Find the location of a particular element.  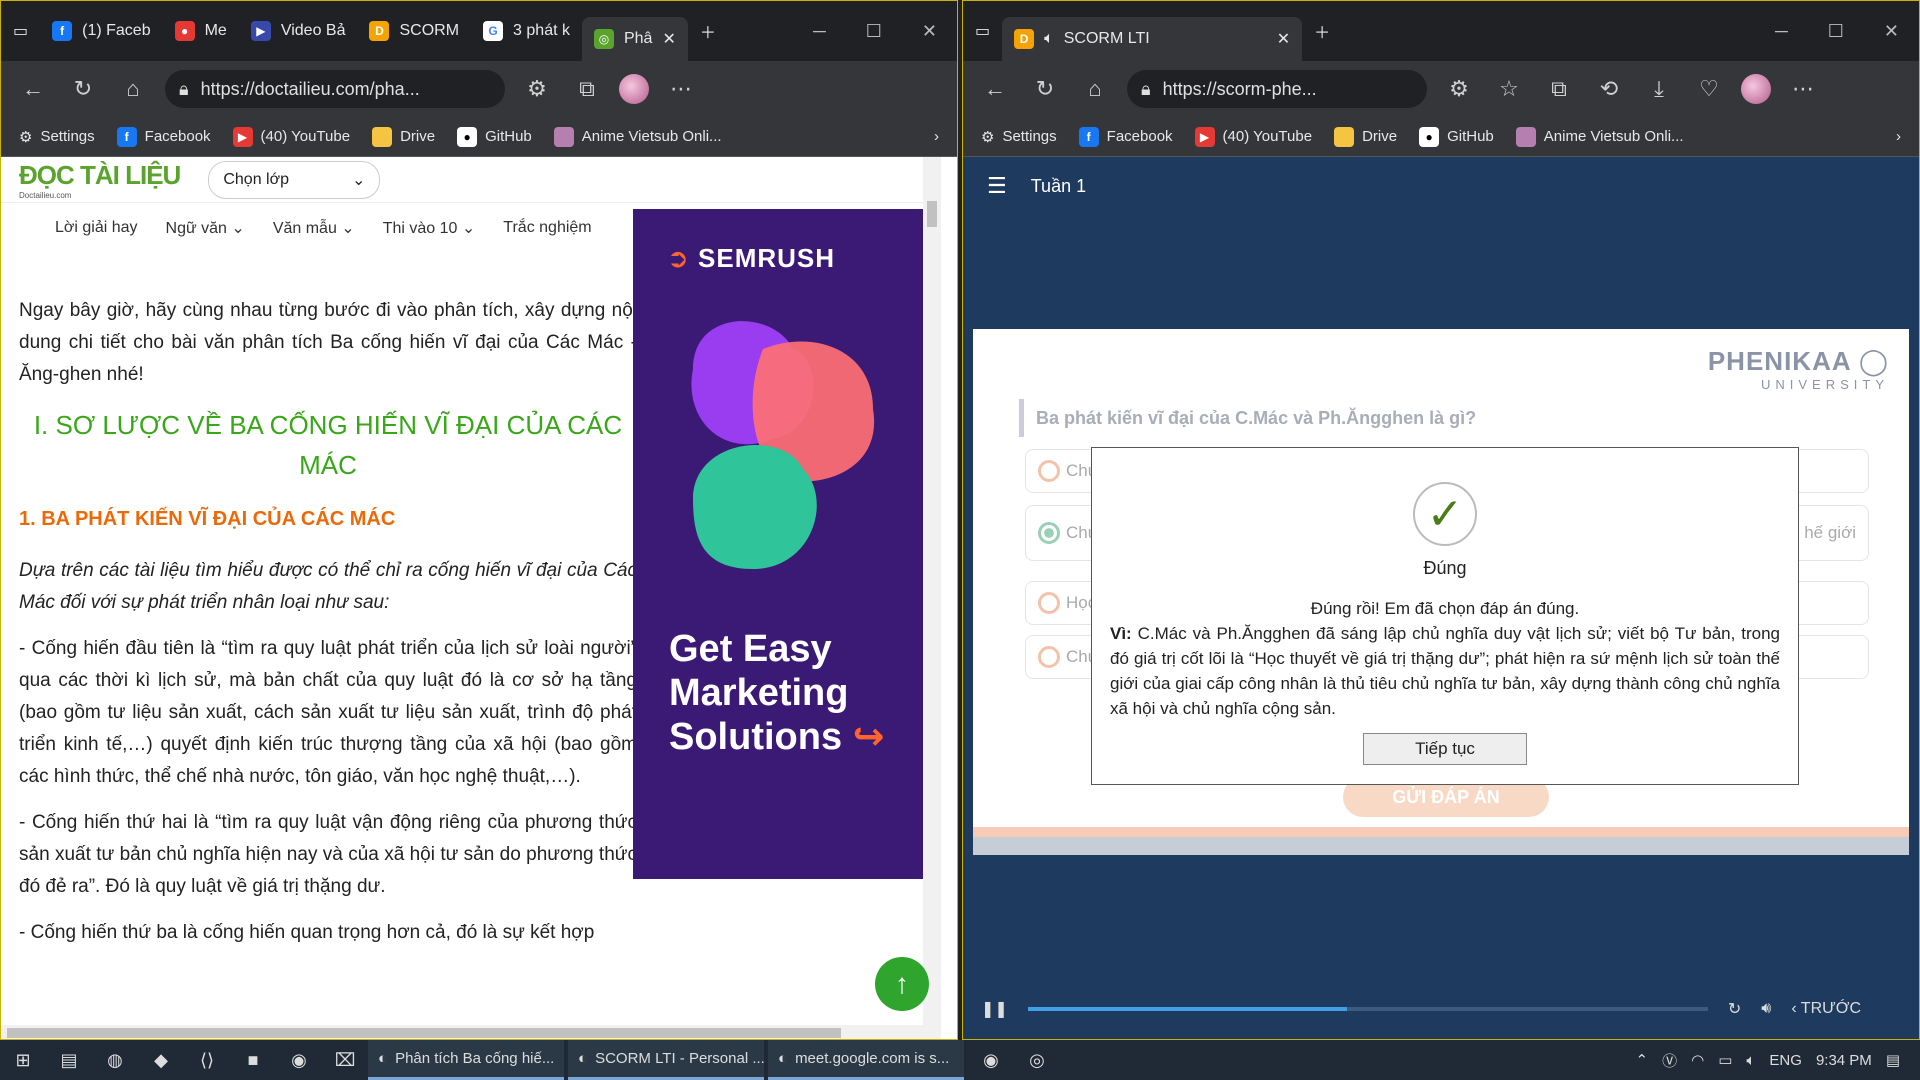

volume-icon: 🔈︎ is located at coordinates (1750, 1060).